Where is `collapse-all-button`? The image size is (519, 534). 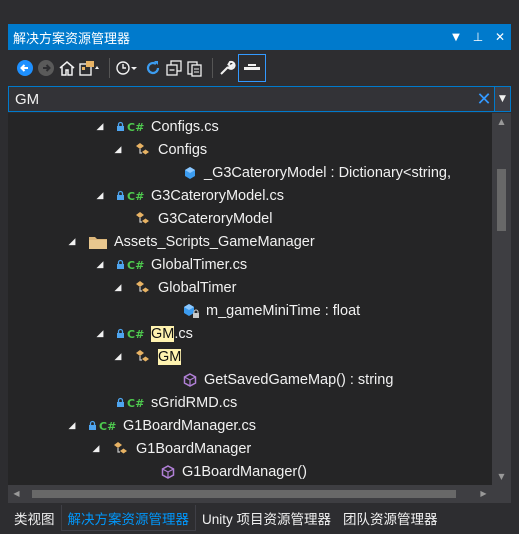 collapse-all-button is located at coordinates (174, 68).